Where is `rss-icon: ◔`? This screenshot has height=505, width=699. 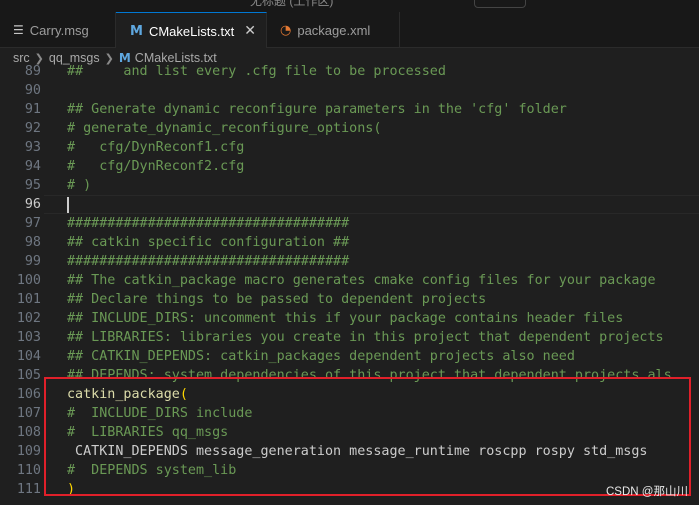
rss-icon: ◔ is located at coordinates (286, 30).